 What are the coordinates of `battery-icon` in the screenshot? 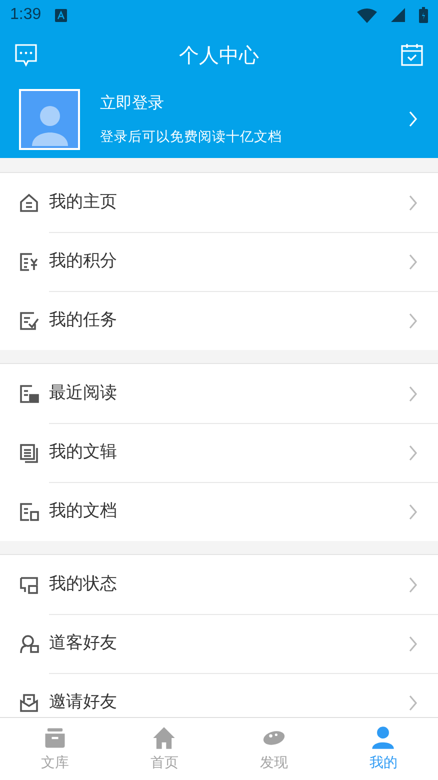 It's located at (423, 15).